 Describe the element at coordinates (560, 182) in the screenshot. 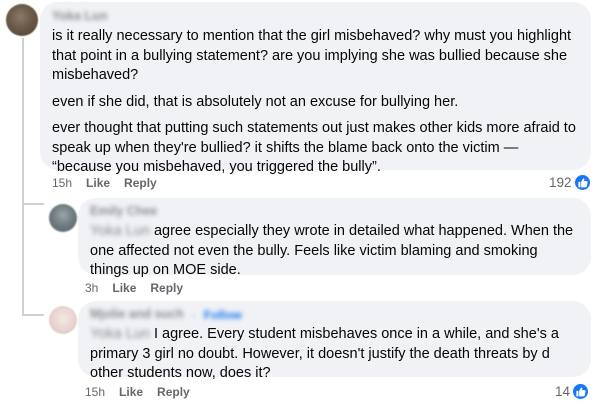

I see `reaction-count: 192` at that location.